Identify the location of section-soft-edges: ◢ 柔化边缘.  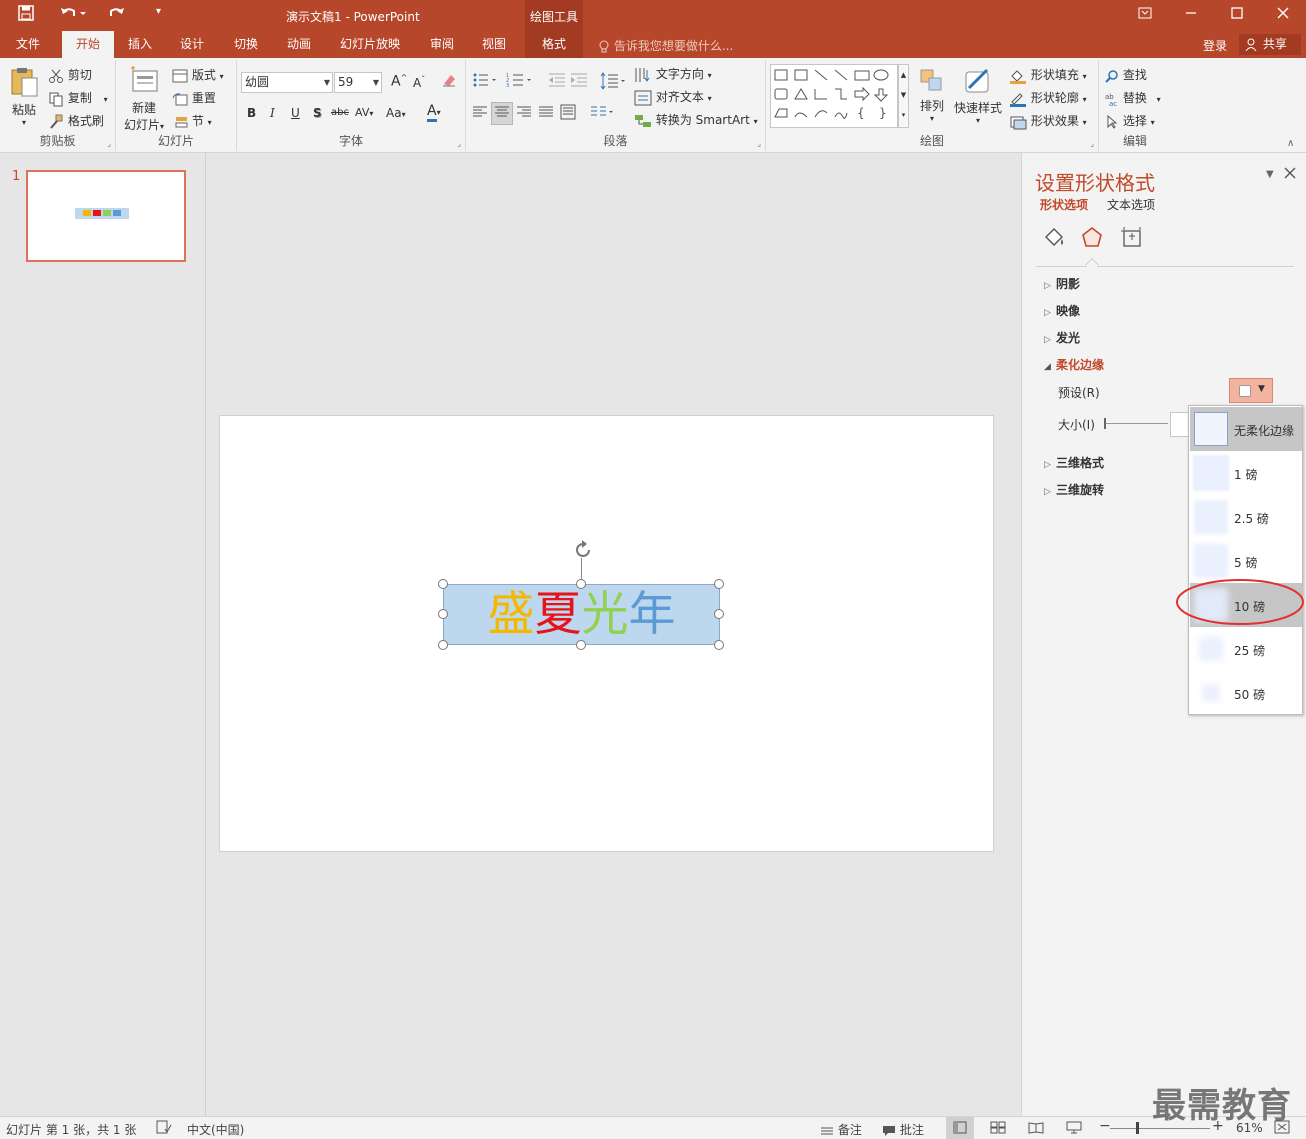
(1074, 364).